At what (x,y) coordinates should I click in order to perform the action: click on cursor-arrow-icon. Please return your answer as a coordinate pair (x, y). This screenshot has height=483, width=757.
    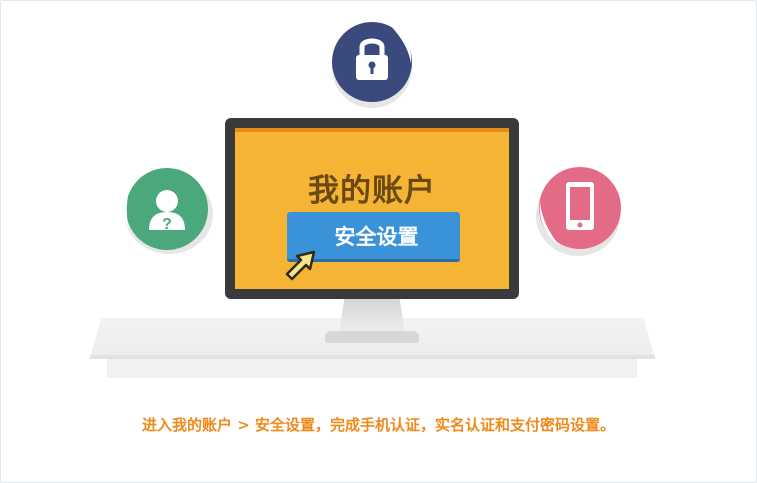
    Looking at the image, I should click on (300, 265).